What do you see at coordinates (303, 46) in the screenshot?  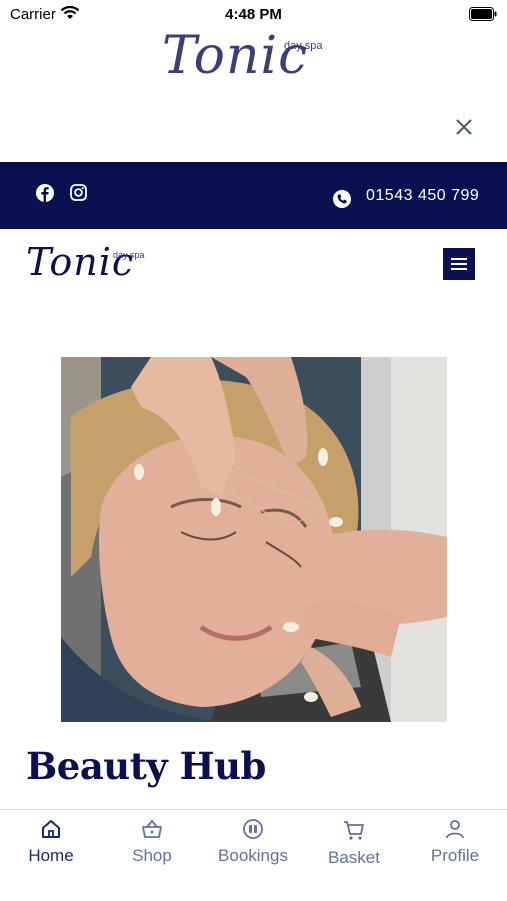 I see `logo-subtitle: day spa` at bounding box center [303, 46].